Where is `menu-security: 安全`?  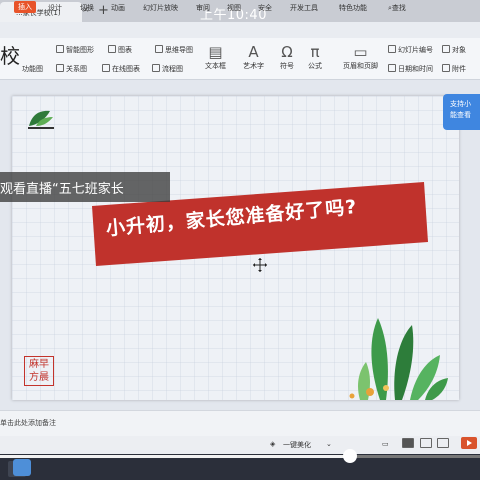
menu-security: 安全 is located at coordinates (265, 8).